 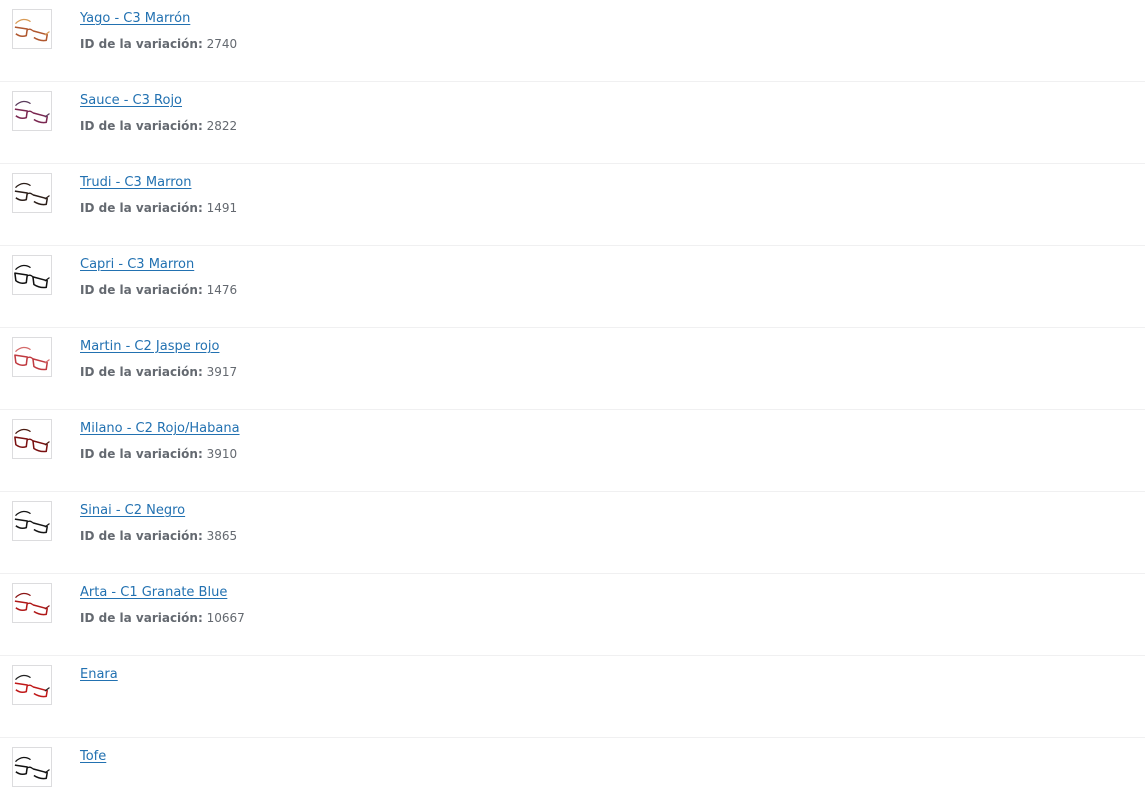 I want to click on variation-id: ID de la variación: 1476, so click(x=158, y=290).